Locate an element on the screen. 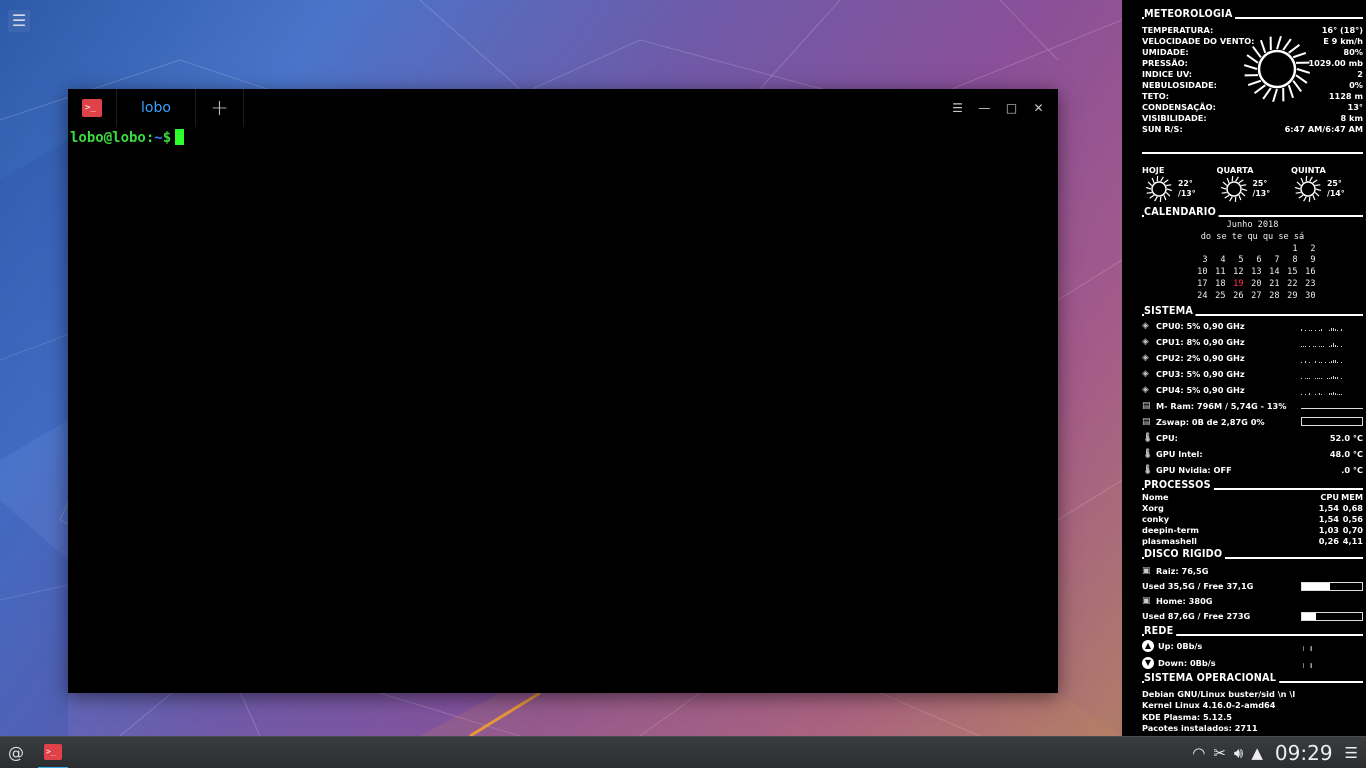 This screenshot has width=1366, height=768. calendar-day: 3 is located at coordinates (1205, 260).